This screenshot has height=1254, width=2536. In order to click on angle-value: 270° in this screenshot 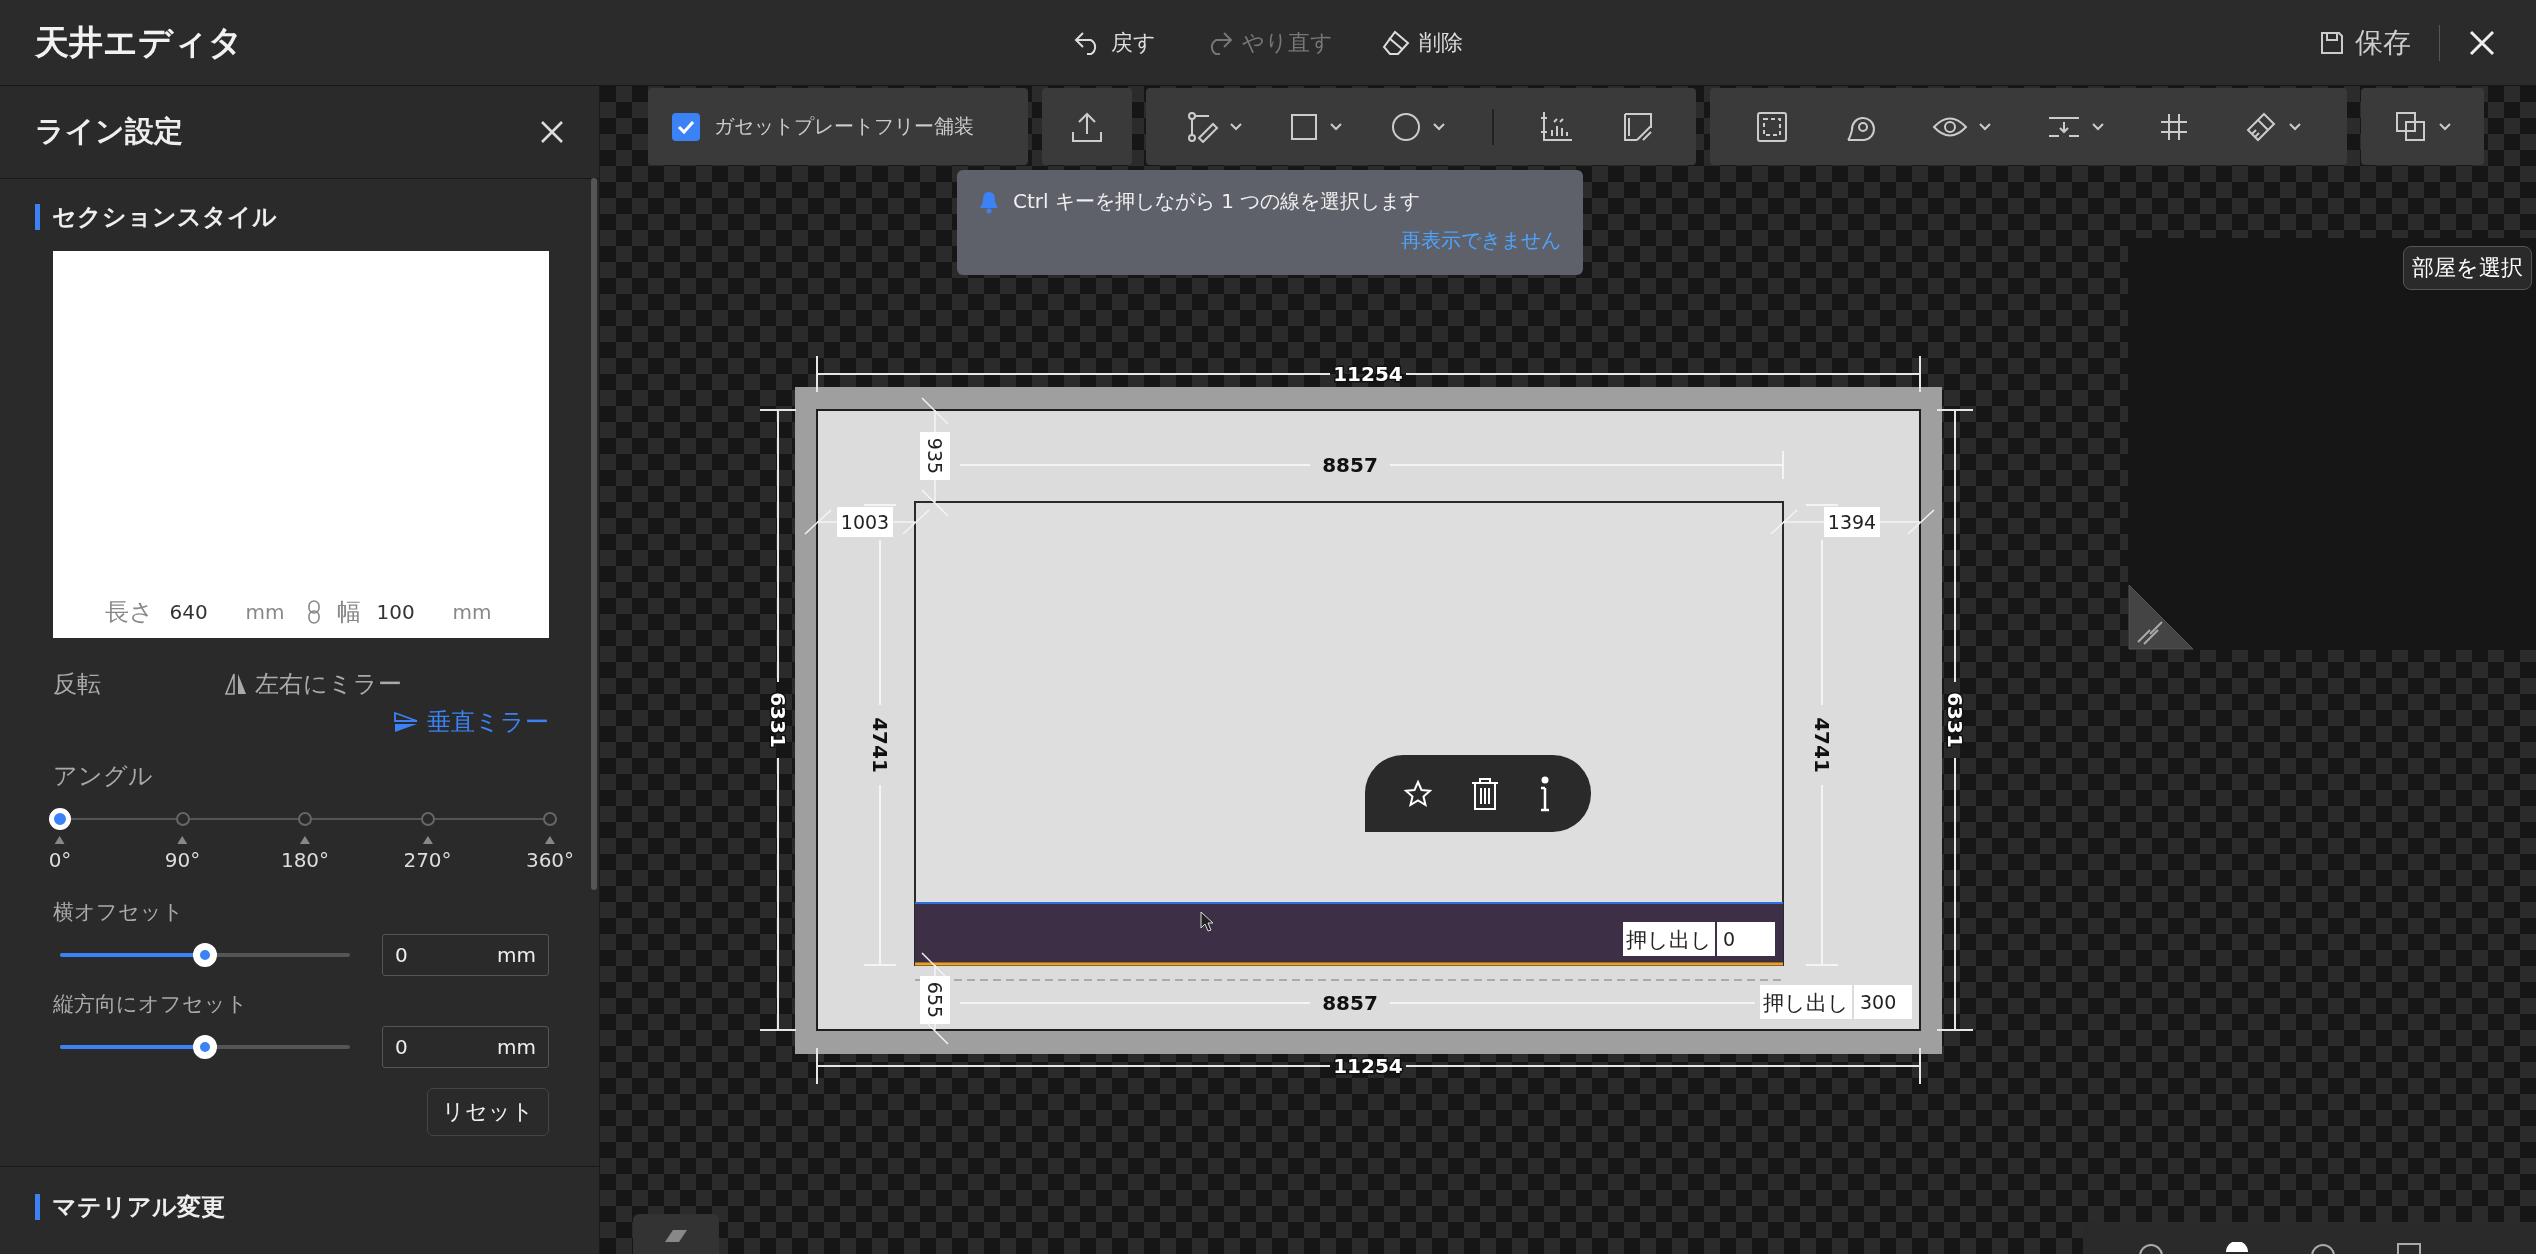, I will do `click(427, 860)`.